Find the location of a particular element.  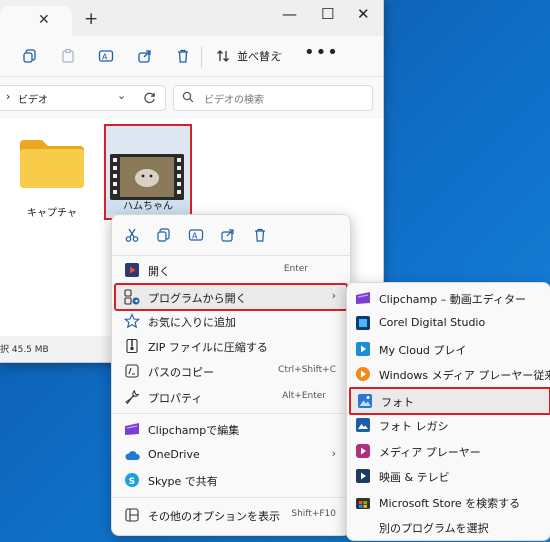

submenu-item-label: フォト is located at coordinates (397, 402).